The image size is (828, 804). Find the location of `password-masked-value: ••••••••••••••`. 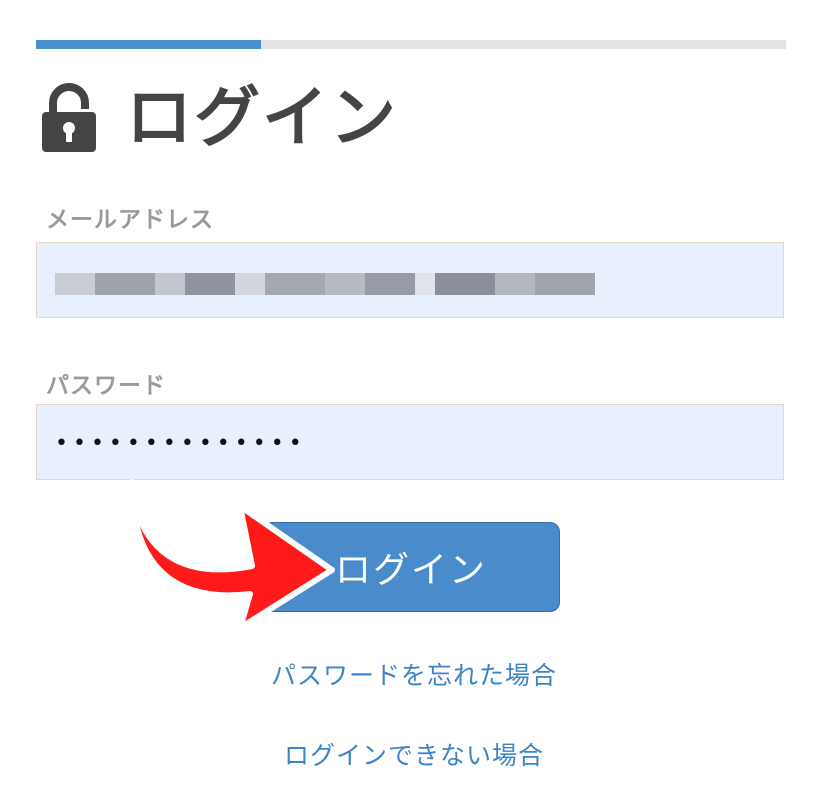

password-masked-value: •••••••••••••• is located at coordinates (181, 443).